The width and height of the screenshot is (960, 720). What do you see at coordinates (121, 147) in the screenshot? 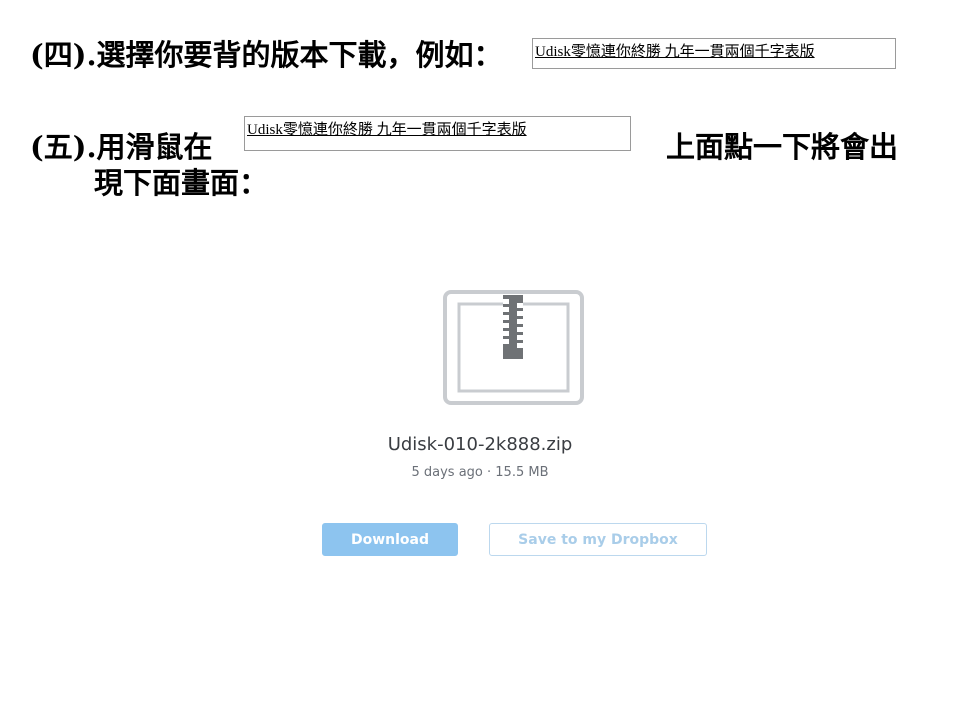
I see `step5-instruction-start: (五).用滑鼠在` at bounding box center [121, 147].